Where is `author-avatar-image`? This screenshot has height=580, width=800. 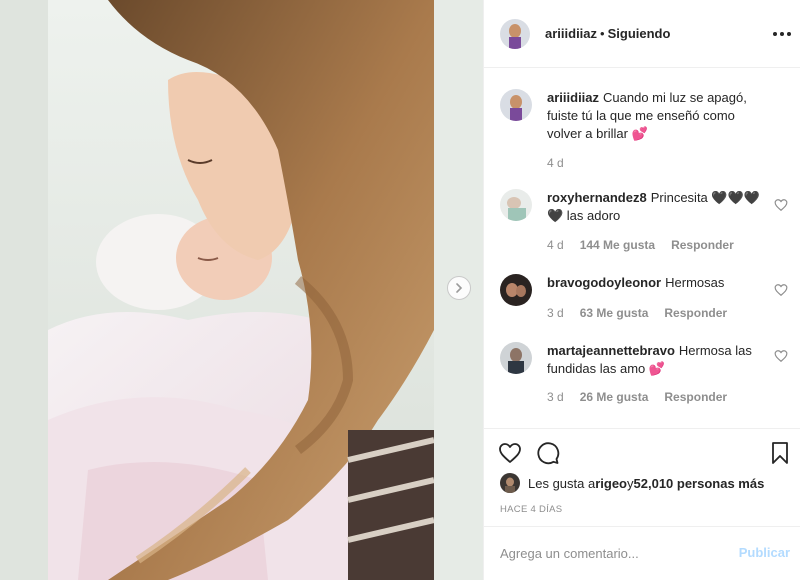
author-avatar-image is located at coordinates (515, 33).